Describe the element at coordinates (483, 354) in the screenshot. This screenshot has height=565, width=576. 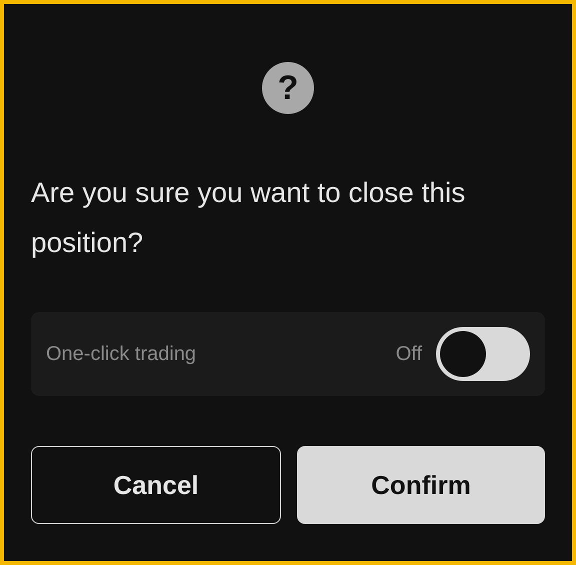
I see `toggle-switch` at that location.